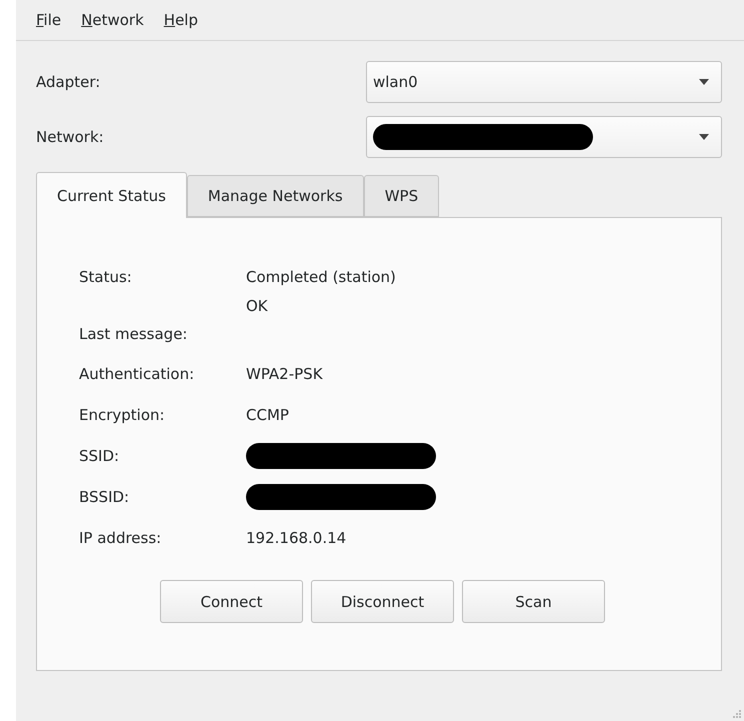 The image size is (744, 721). Describe the element at coordinates (275, 196) in the screenshot. I see `tab: Manage Networks` at that location.